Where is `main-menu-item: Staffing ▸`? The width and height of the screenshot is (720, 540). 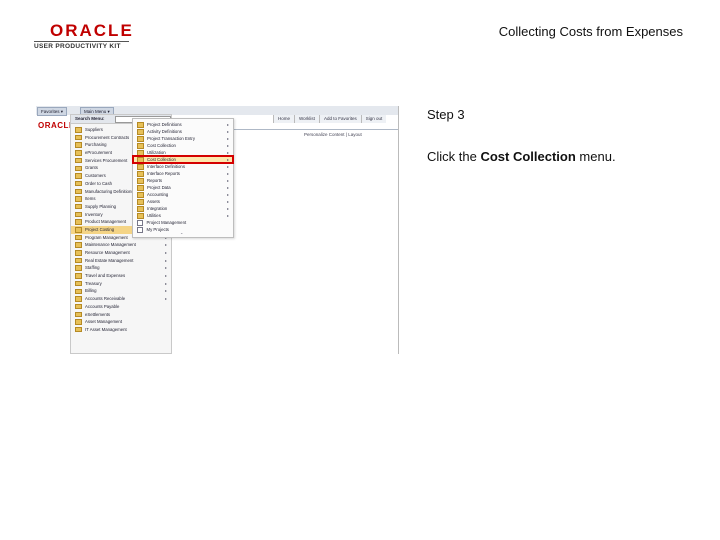
main-menu-item: Staffing ▸ is located at coordinates (121, 268).